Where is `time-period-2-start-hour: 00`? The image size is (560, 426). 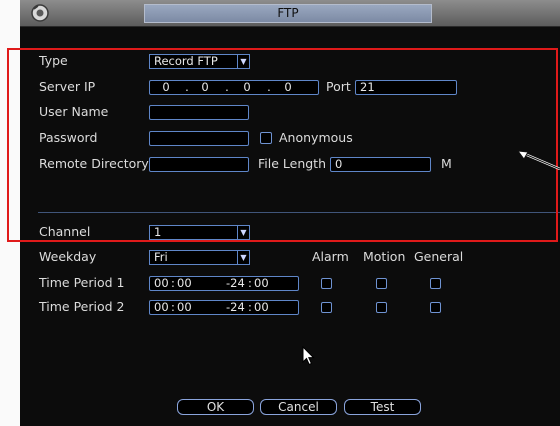
time-period-2-start-hour: 00 is located at coordinates (161, 307).